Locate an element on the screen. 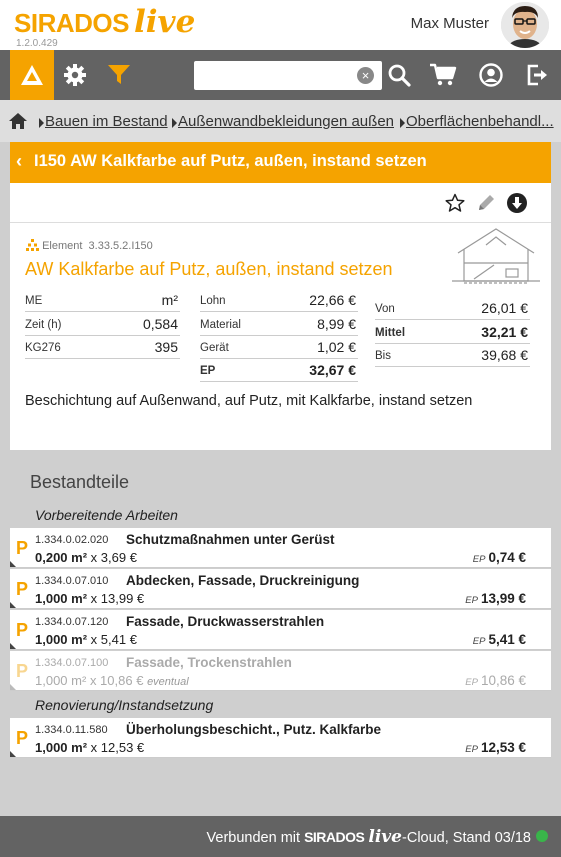 This screenshot has width=561, height=857. clear-search-icon: × is located at coordinates (365, 75).